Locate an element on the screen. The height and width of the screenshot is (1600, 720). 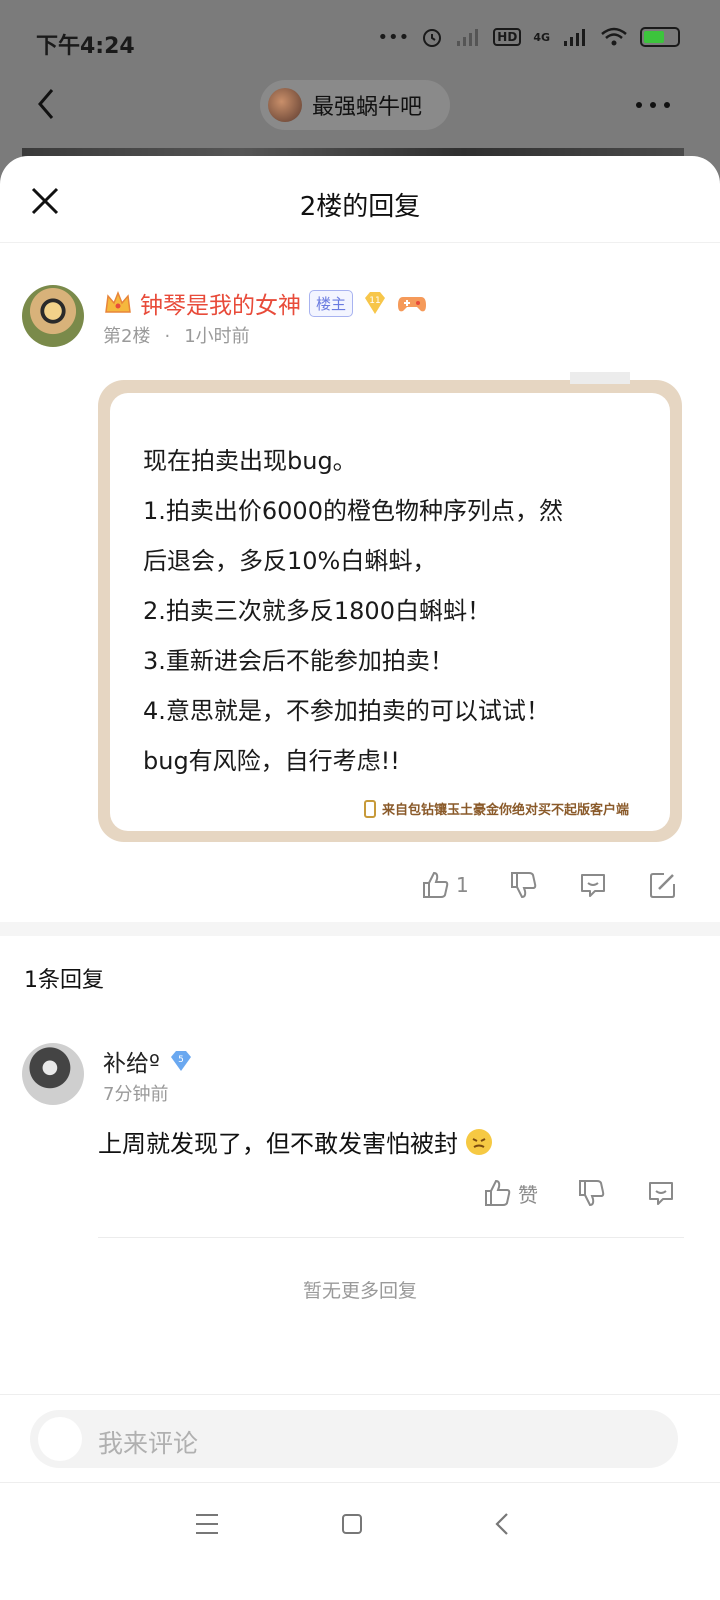
bubble-decoration is located at coordinates (600, 378).